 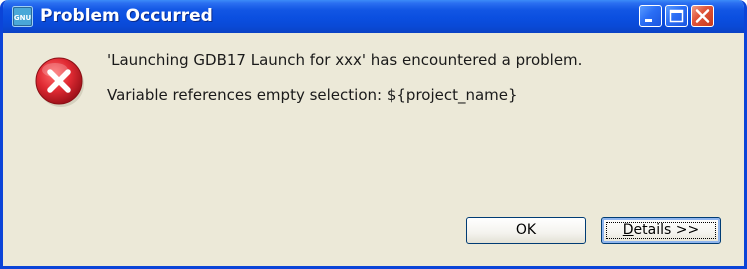 What do you see at coordinates (650, 16) in the screenshot?
I see `minimize-button` at bounding box center [650, 16].